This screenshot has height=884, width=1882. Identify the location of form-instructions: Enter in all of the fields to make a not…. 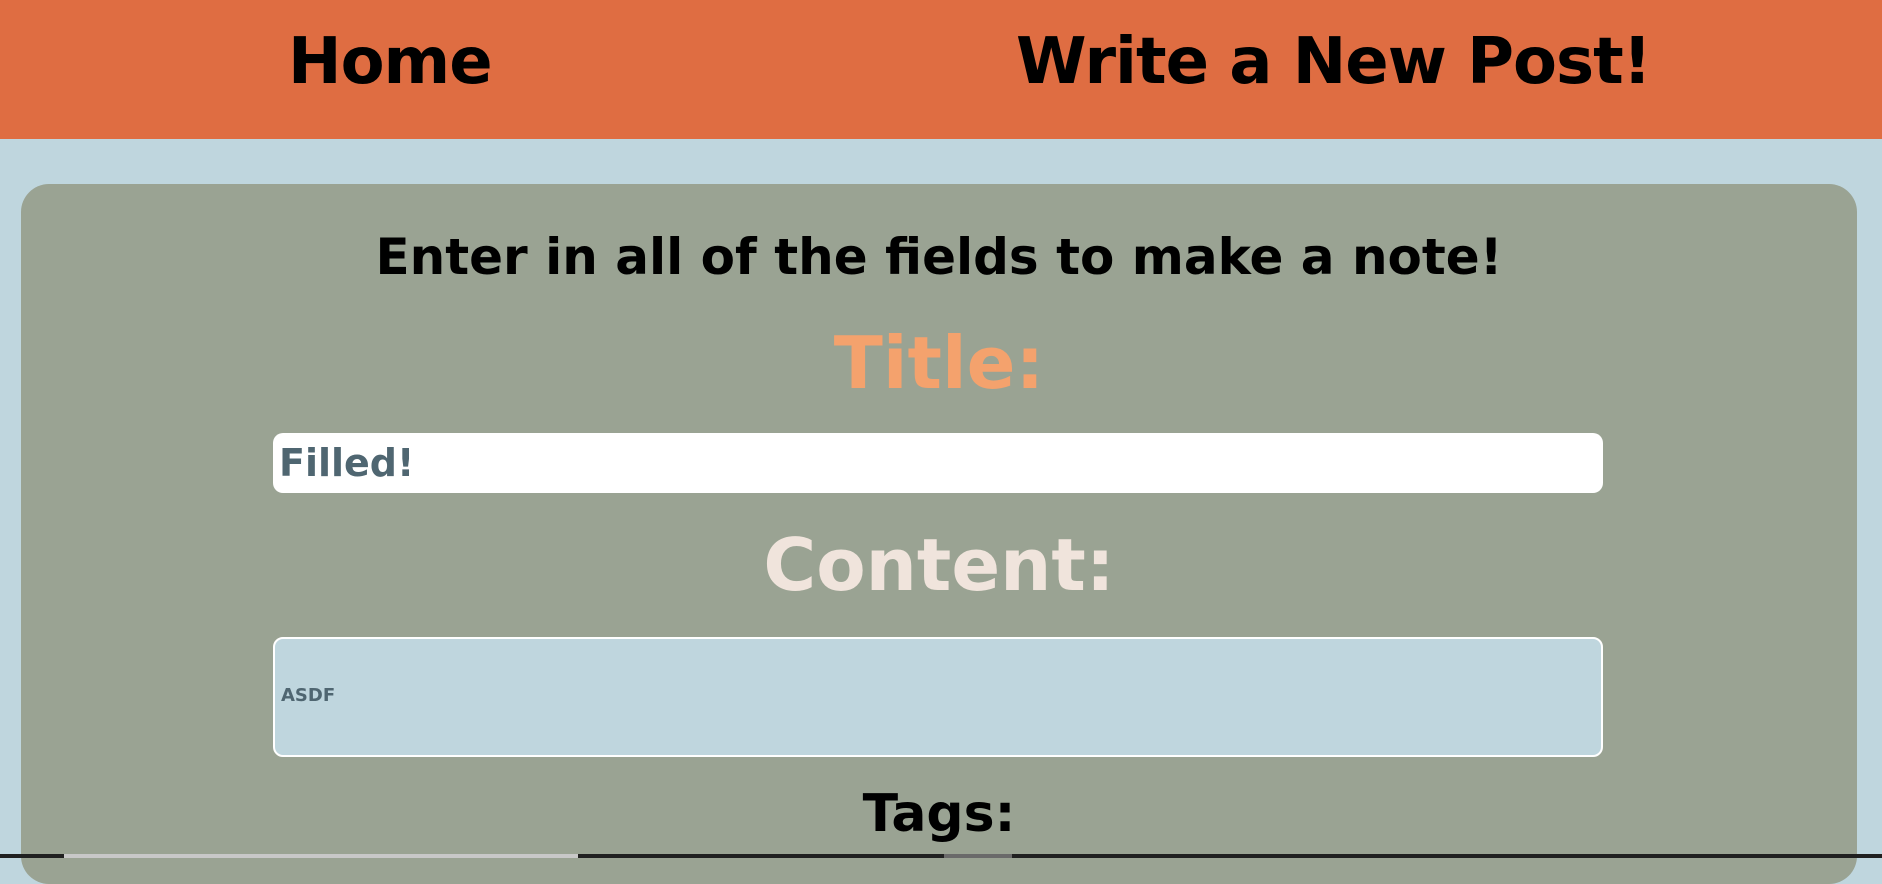
(939, 257).